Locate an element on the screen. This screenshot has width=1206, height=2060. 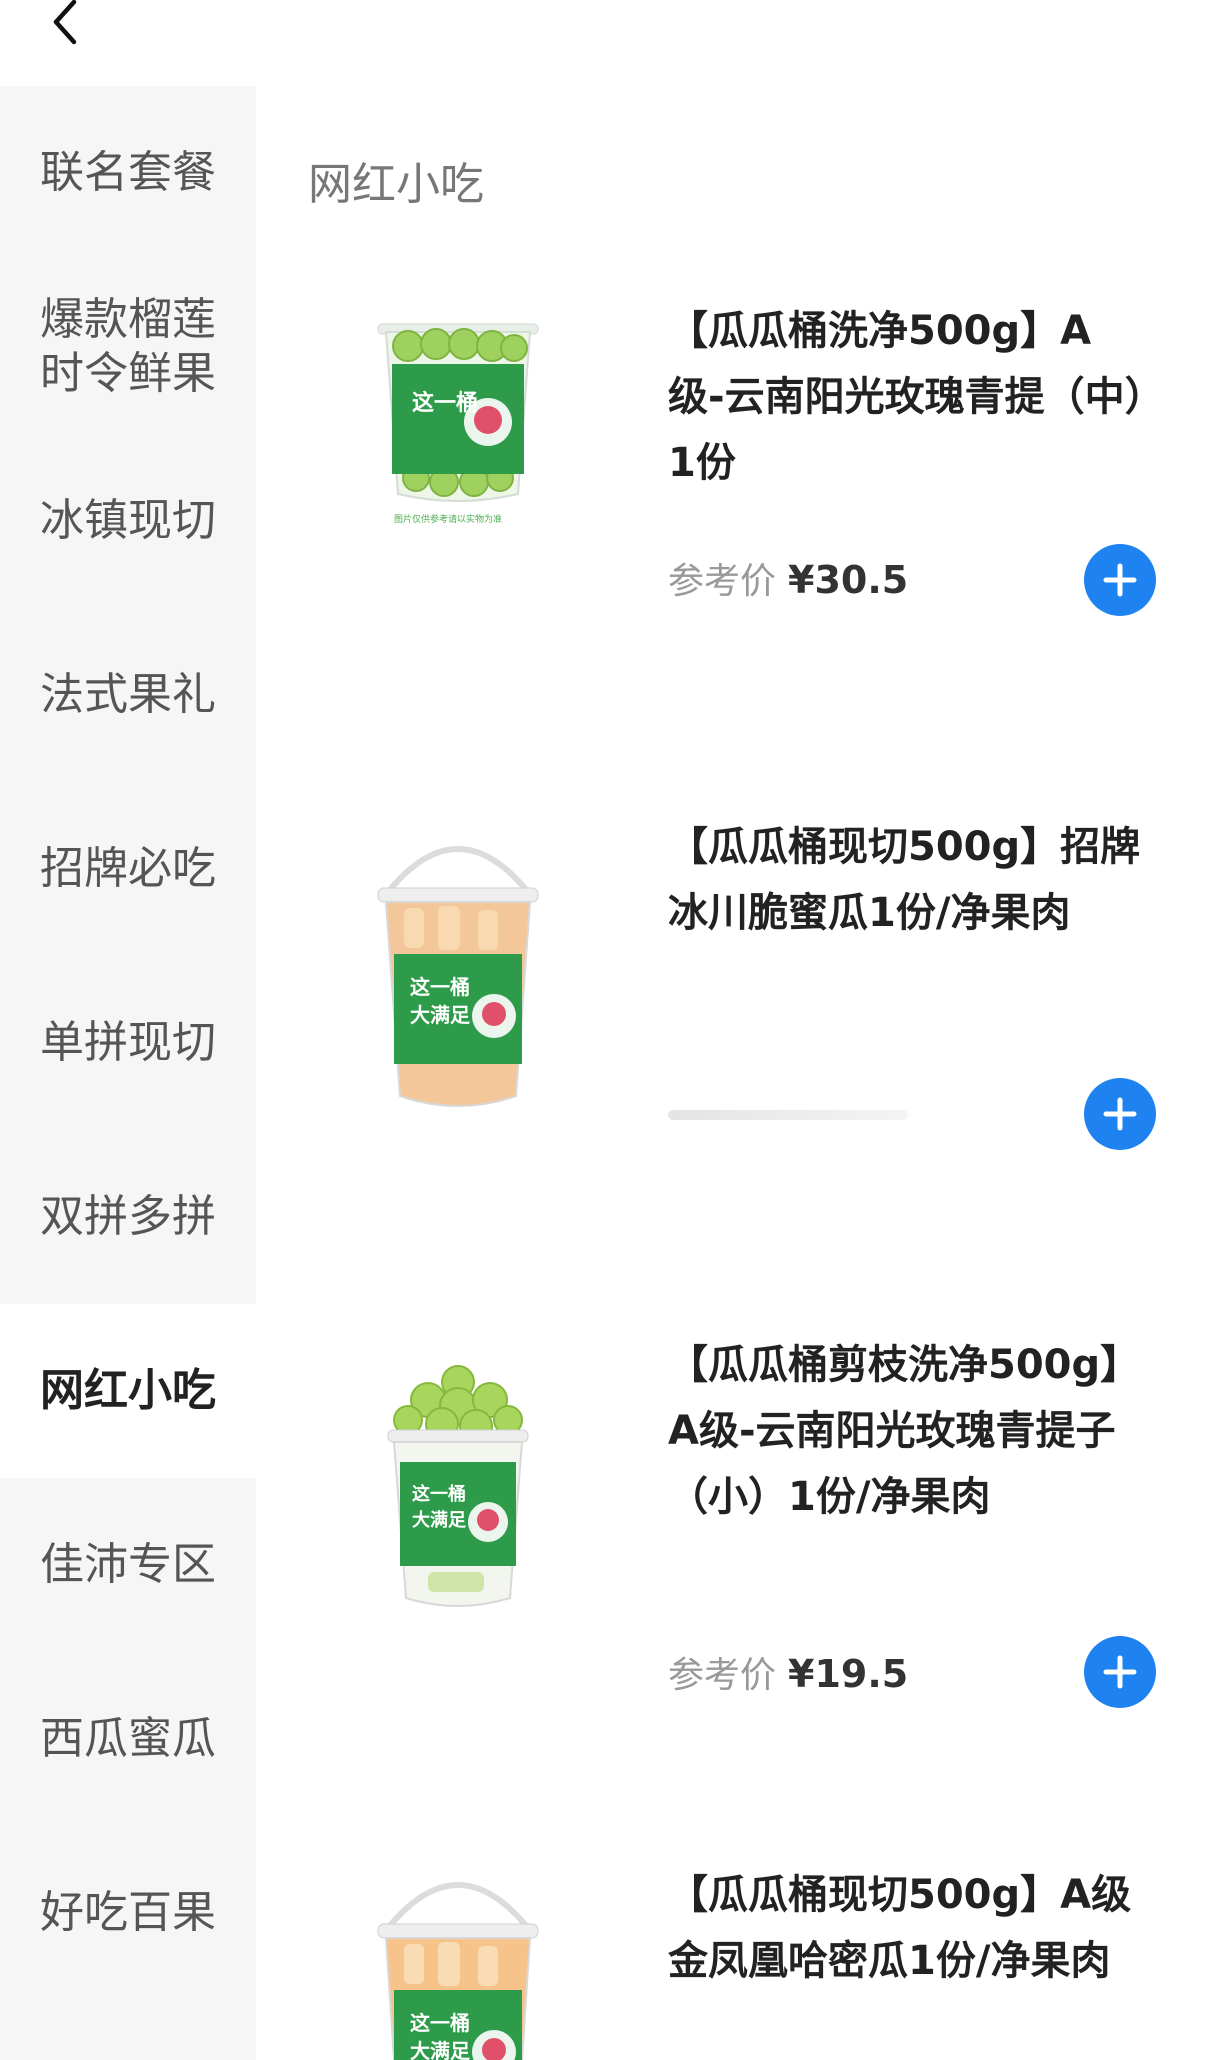
sidebar-item-label: 好吃百果 is located at coordinates (128, 1912).